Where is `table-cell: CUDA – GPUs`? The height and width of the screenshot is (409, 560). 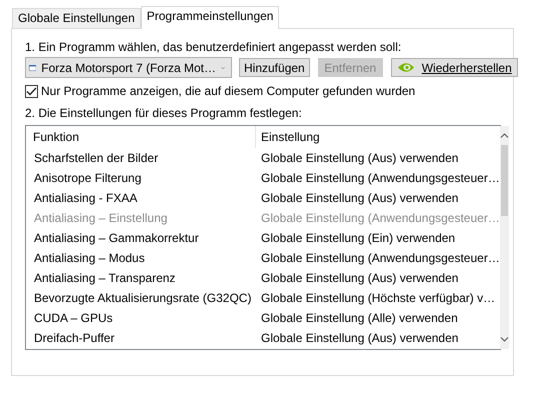
table-cell: CUDA – GPUs is located at coordinates (141, 318).